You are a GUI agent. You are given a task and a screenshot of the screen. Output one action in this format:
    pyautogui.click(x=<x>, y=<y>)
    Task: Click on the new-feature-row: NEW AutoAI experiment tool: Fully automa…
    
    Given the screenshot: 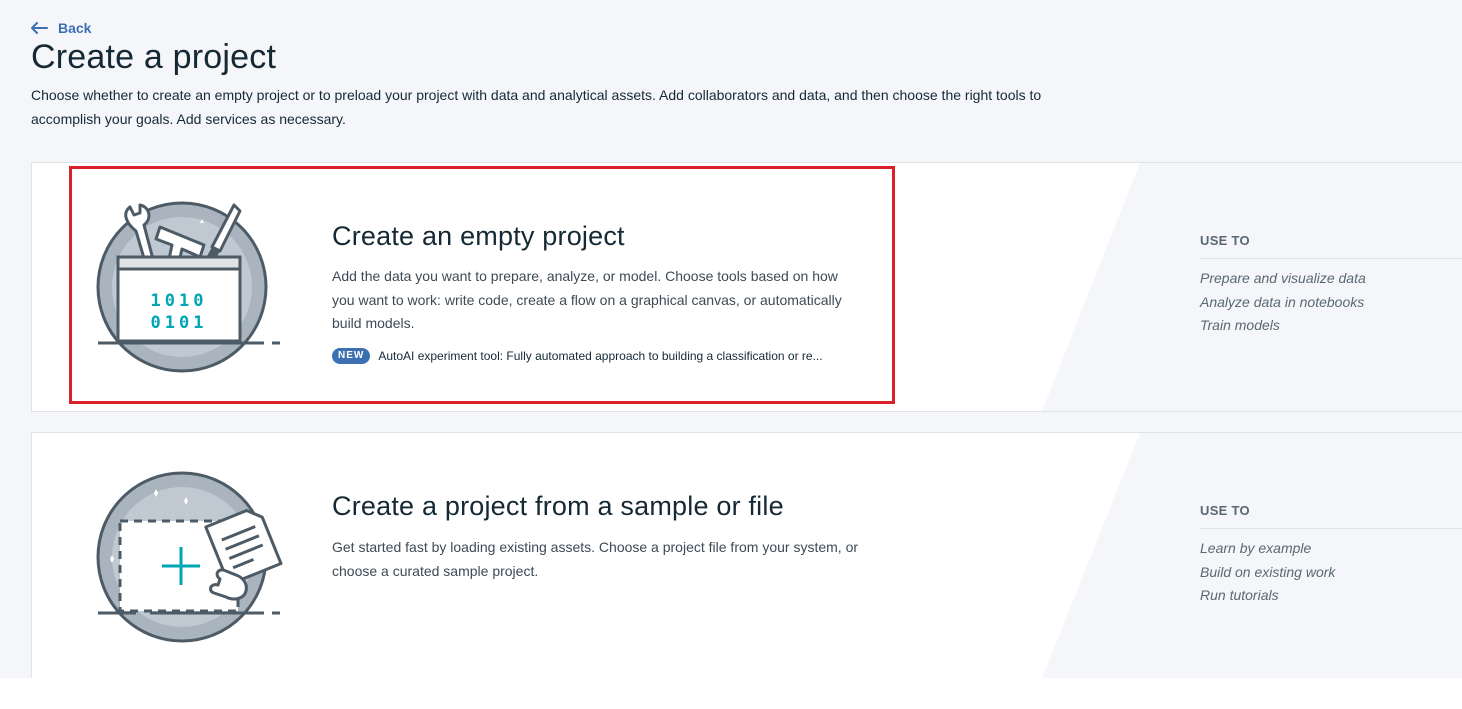 What is the action you would take?
    pyautogui.click(x=577, y=356)
    